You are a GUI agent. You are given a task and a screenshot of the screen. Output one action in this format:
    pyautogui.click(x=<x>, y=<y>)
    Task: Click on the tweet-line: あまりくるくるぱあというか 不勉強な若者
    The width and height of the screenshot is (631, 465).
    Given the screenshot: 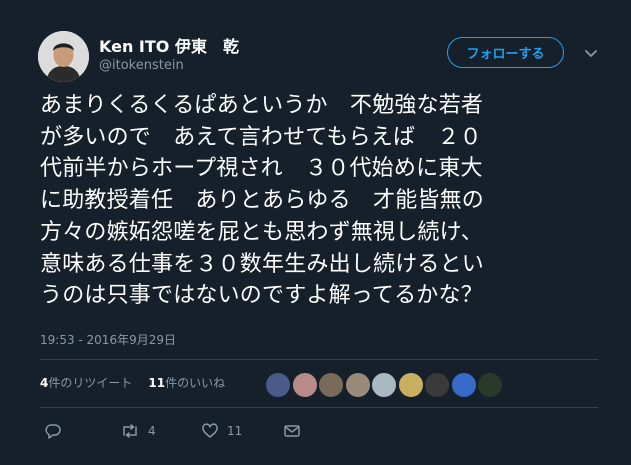 What is the action you would take?
    pyautogui.click(x=262, y=105)
    